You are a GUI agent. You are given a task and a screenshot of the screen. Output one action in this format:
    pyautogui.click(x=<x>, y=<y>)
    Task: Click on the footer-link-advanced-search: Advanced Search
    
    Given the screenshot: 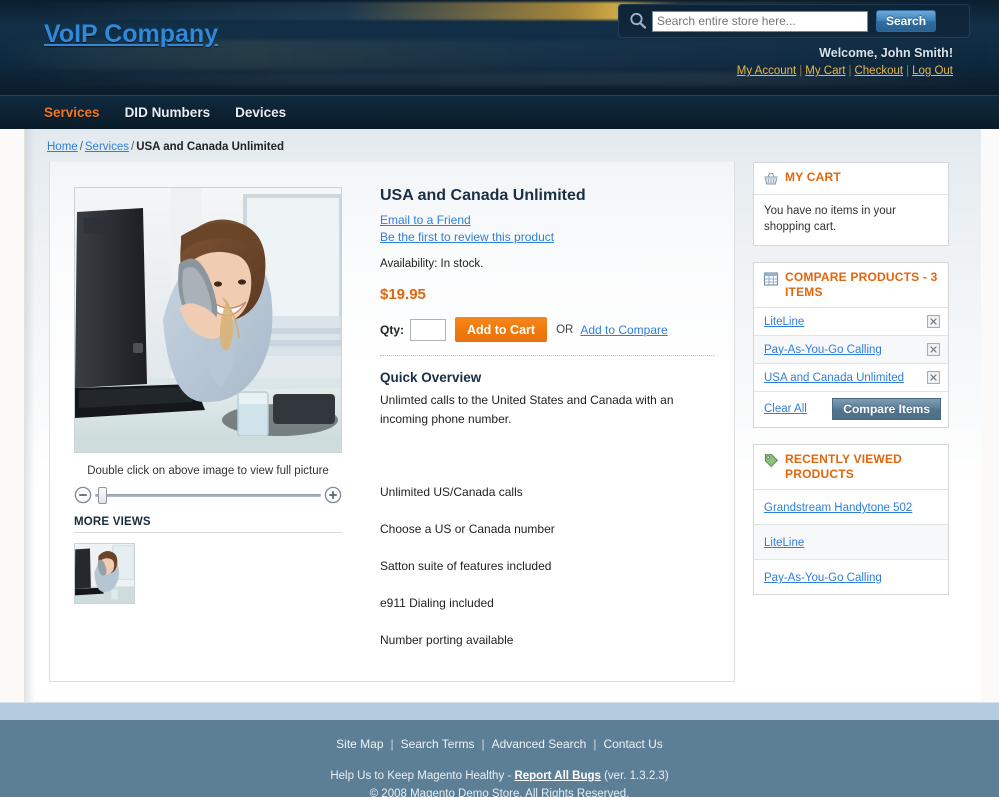 What is the action you would take?
    pyautogui.click(x=539, y=744)
    